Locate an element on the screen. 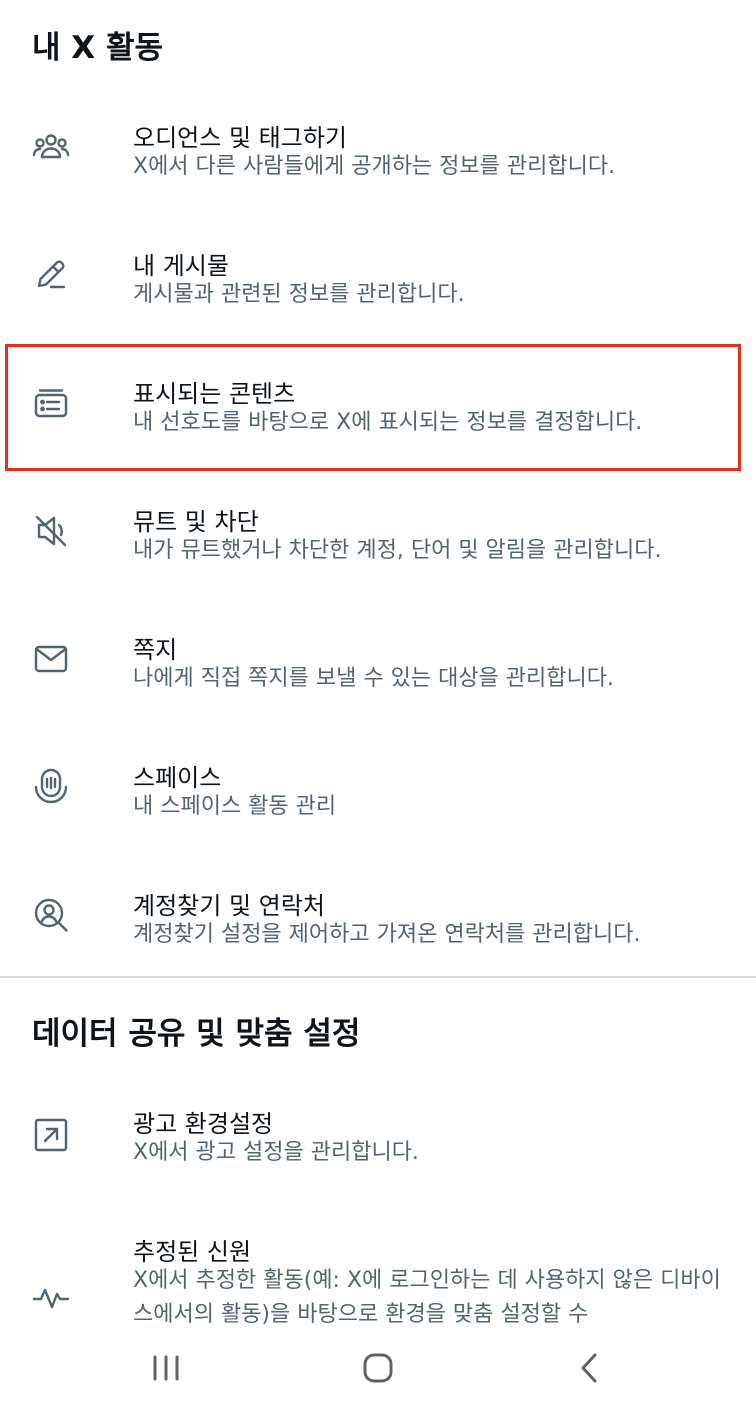  item-title: 스페이스 is located at coordinates (177, 778).